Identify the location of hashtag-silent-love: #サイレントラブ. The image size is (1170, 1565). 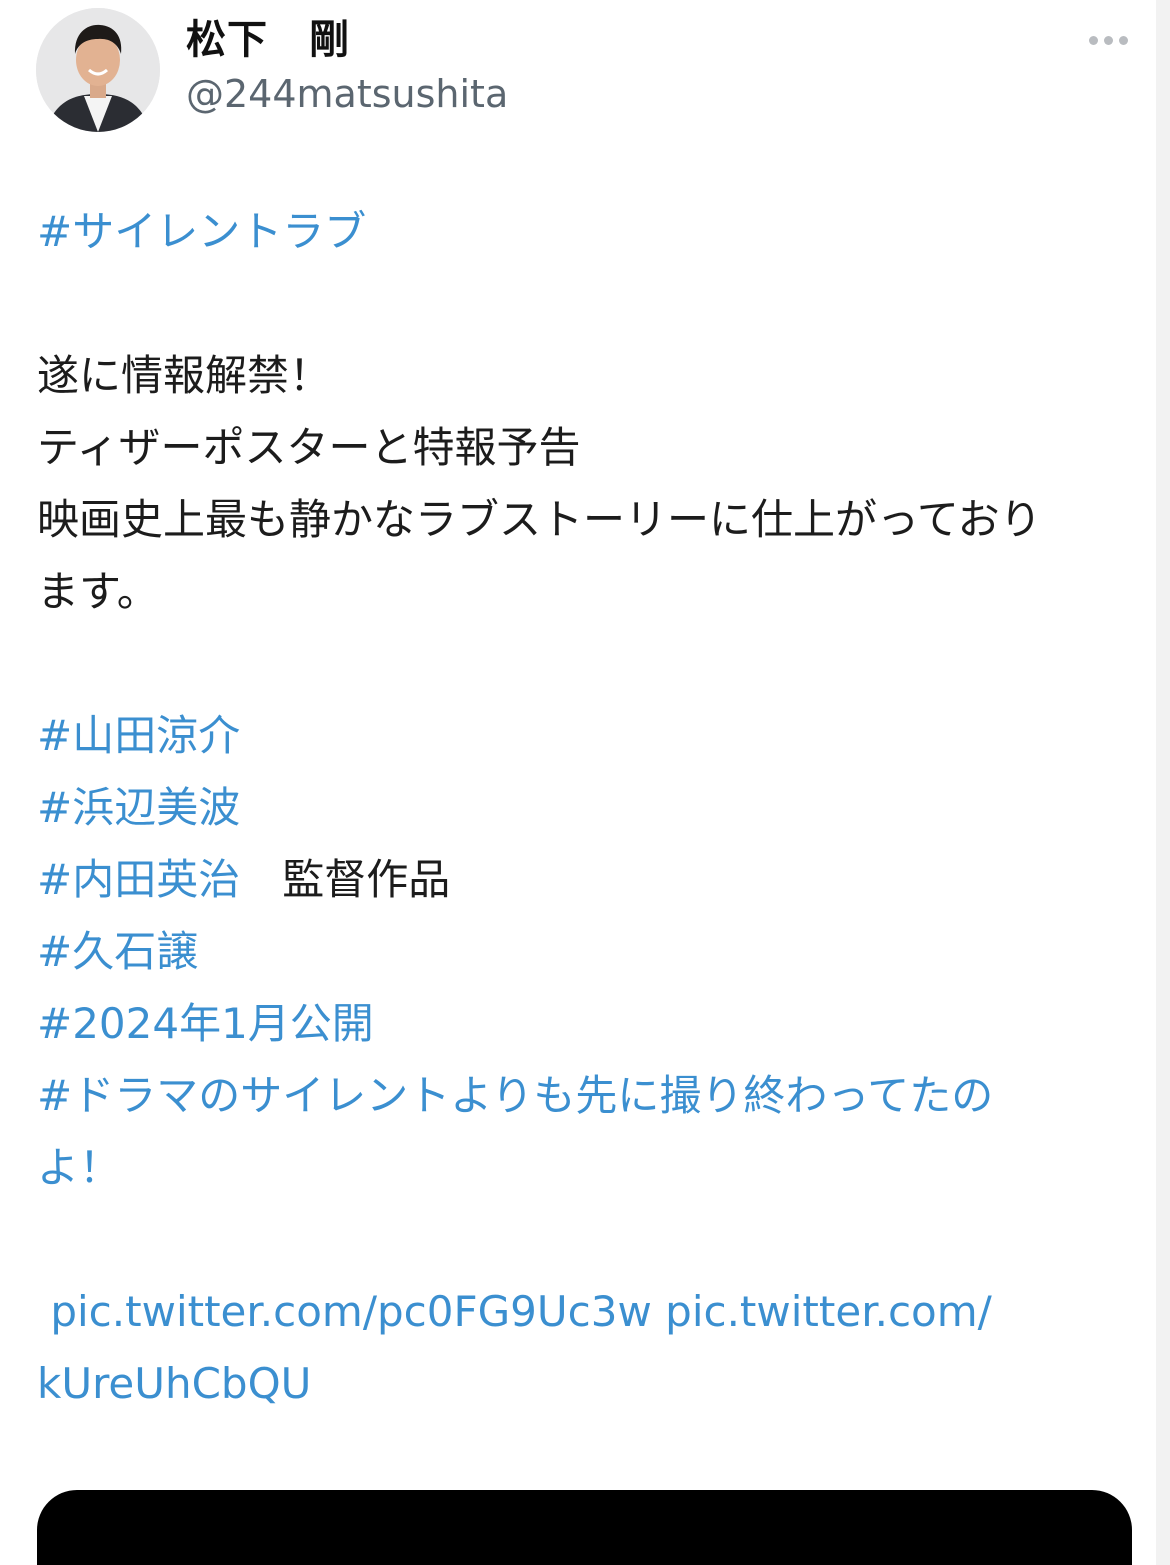
(201, 231).